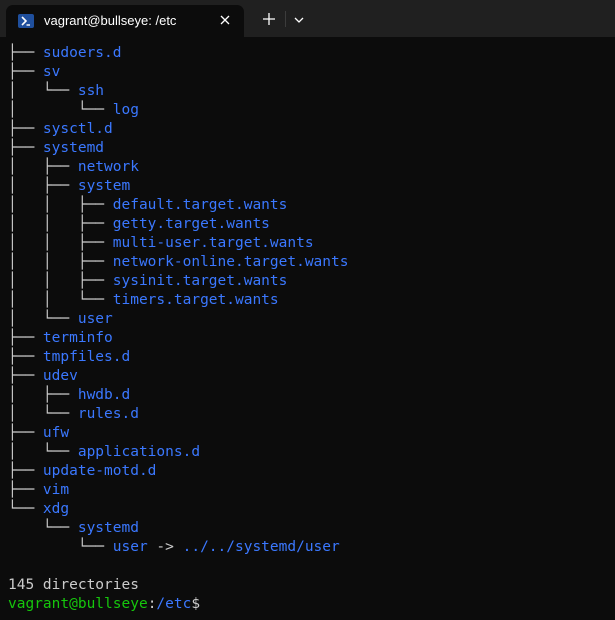 The image size is (615, 620). I want to click on directory-name: rules.d, so click(108, 414).